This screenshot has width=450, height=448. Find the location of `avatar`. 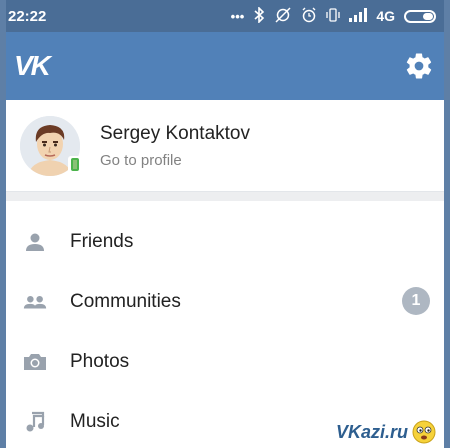

avatar is located at coordinates (51, 145).